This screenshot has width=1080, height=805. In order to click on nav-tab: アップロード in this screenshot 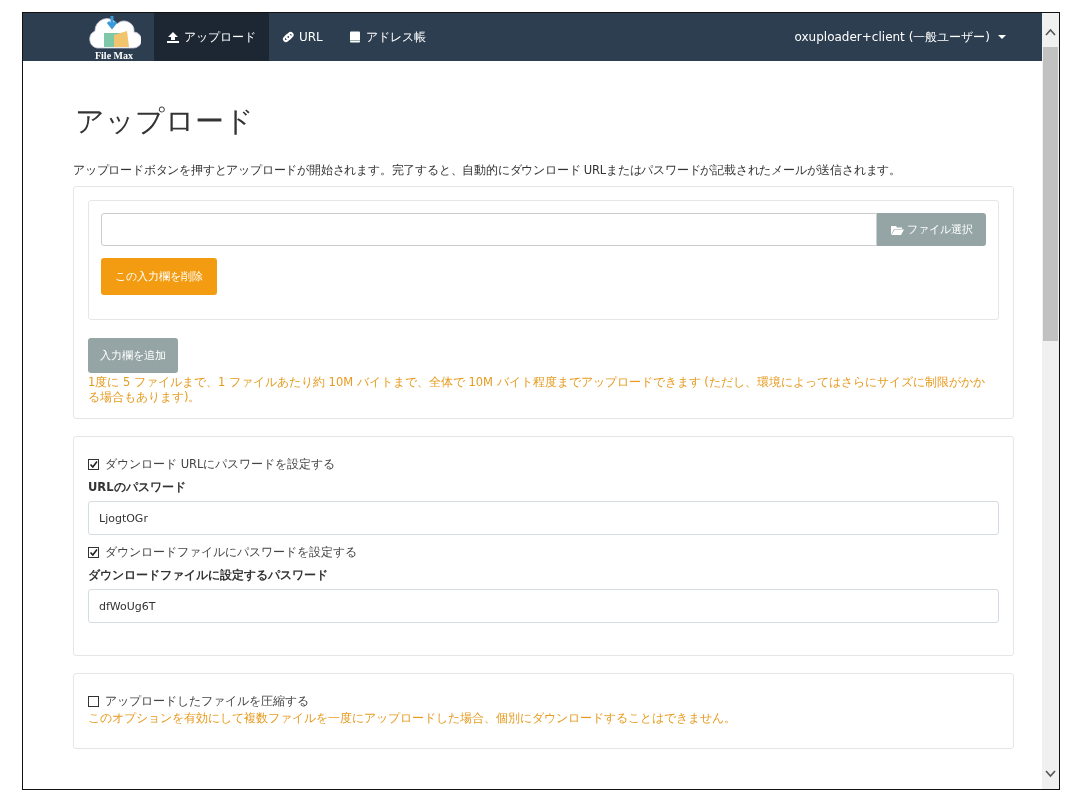, I will do `click(211, 37)`.